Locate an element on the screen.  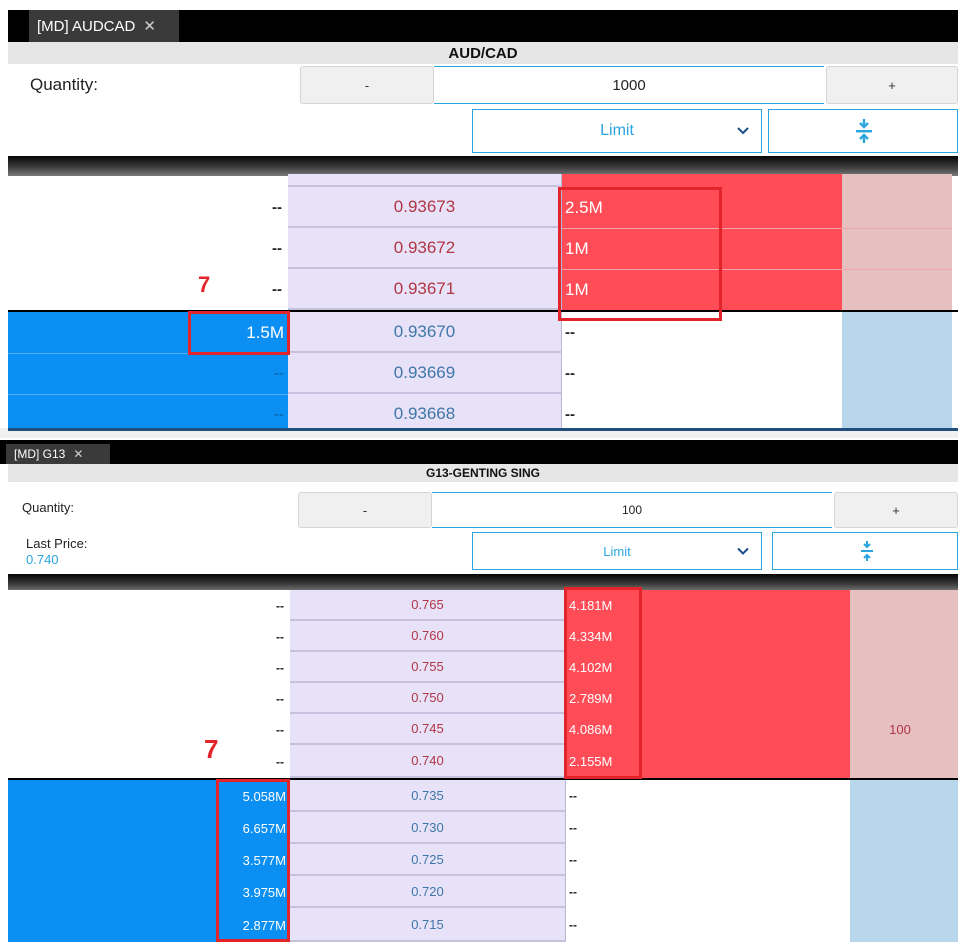
price-cell: 0.740 is located at coordinates (428, 761).